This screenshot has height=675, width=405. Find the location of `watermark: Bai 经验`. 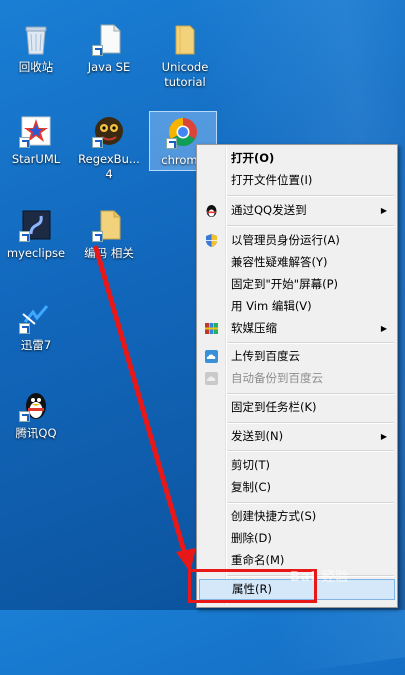

watermark: Bai 经验 is located at coordinates (320, 577).